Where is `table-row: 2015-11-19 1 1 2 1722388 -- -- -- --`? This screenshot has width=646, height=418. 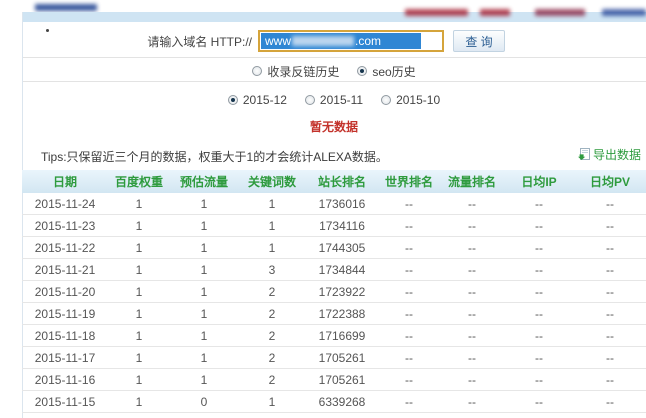
table-row: 2015-11-19 1 1 2 1722388 -- -- -- -- is located at coordinates (334, 313).